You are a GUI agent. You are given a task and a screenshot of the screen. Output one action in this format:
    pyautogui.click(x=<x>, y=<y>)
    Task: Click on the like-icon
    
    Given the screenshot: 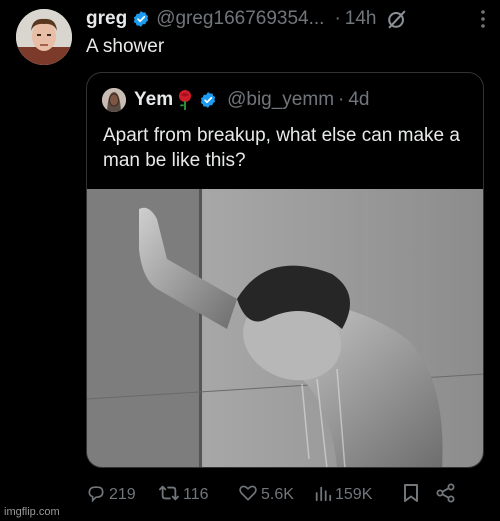 What is the action you would take?
    pyautogui.click(x=249, y=495)
    